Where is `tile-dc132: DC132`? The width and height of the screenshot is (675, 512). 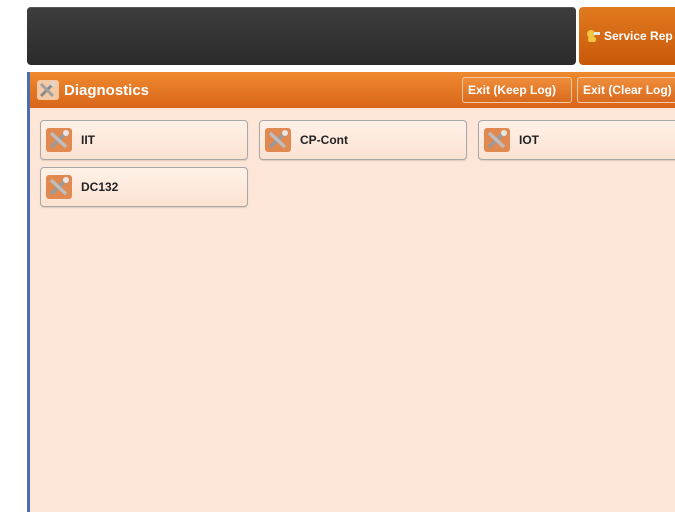 tile-dc132: DC132 is located at coordinates (144, 187).